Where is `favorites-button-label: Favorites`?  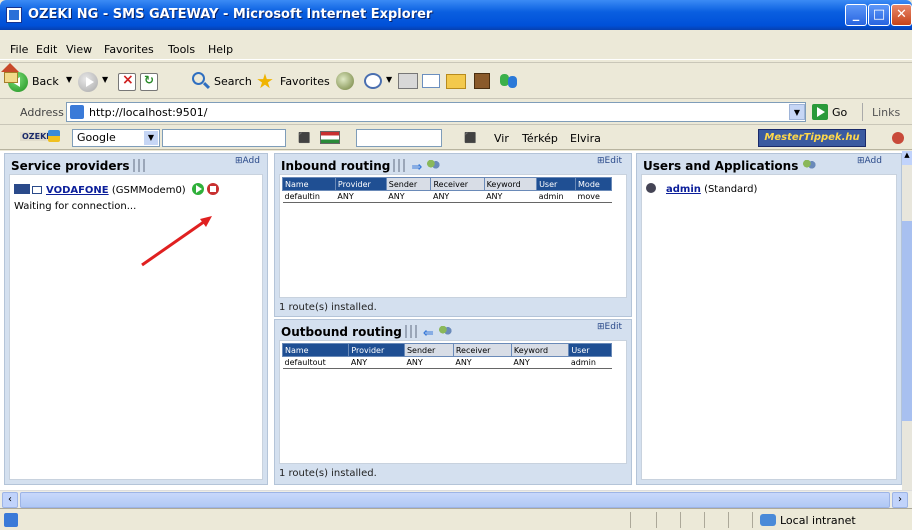 favorites-button-label: Favorites is located at coordinates (305, 81).